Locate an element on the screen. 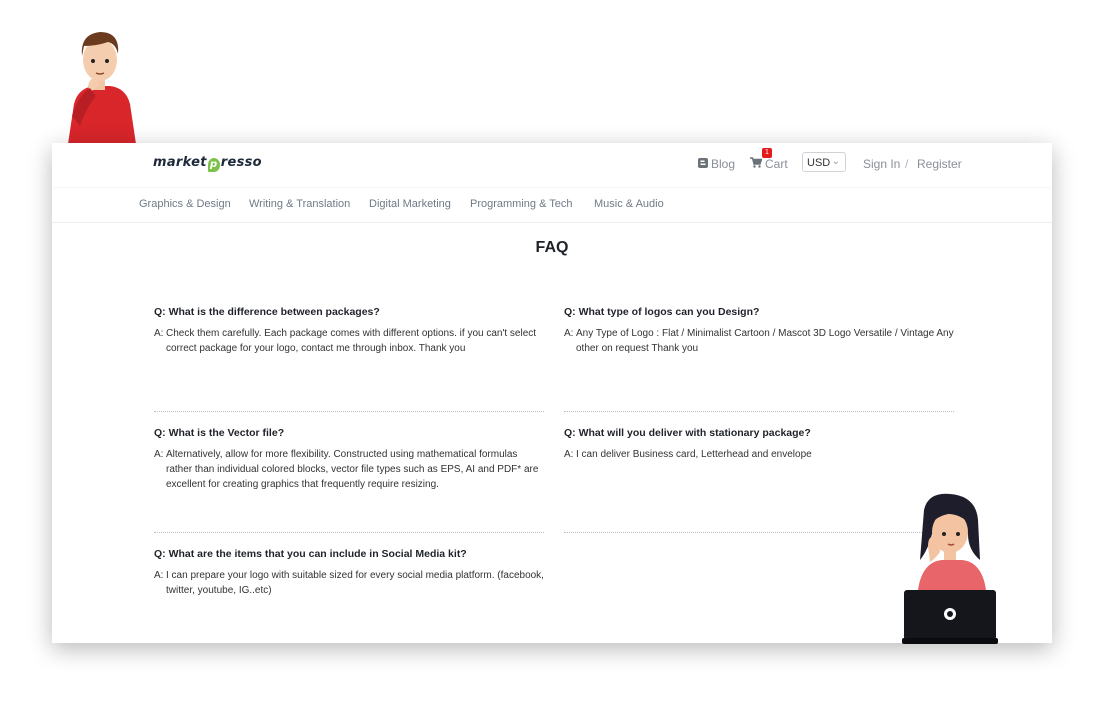 The image size is (1104, 707). currency-select: USD ⌄ is located at coordinates (824, 162).